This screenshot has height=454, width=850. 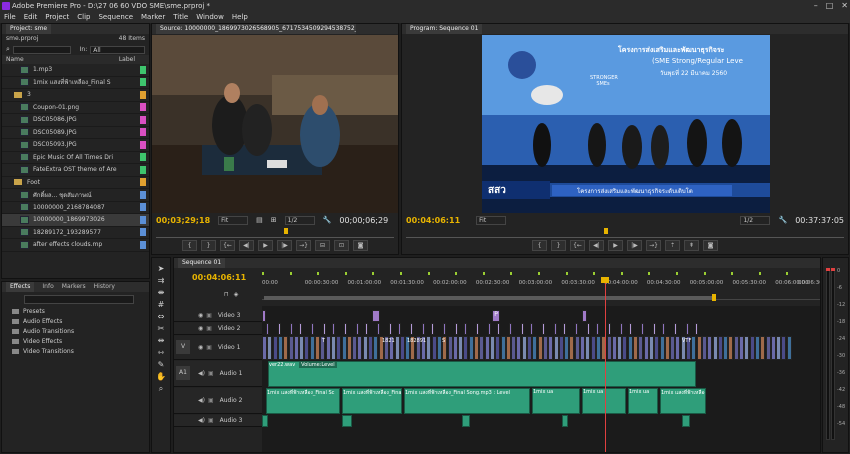 I want to click on program-timecode: 00:04:06:11, so click(x=433, y=220).